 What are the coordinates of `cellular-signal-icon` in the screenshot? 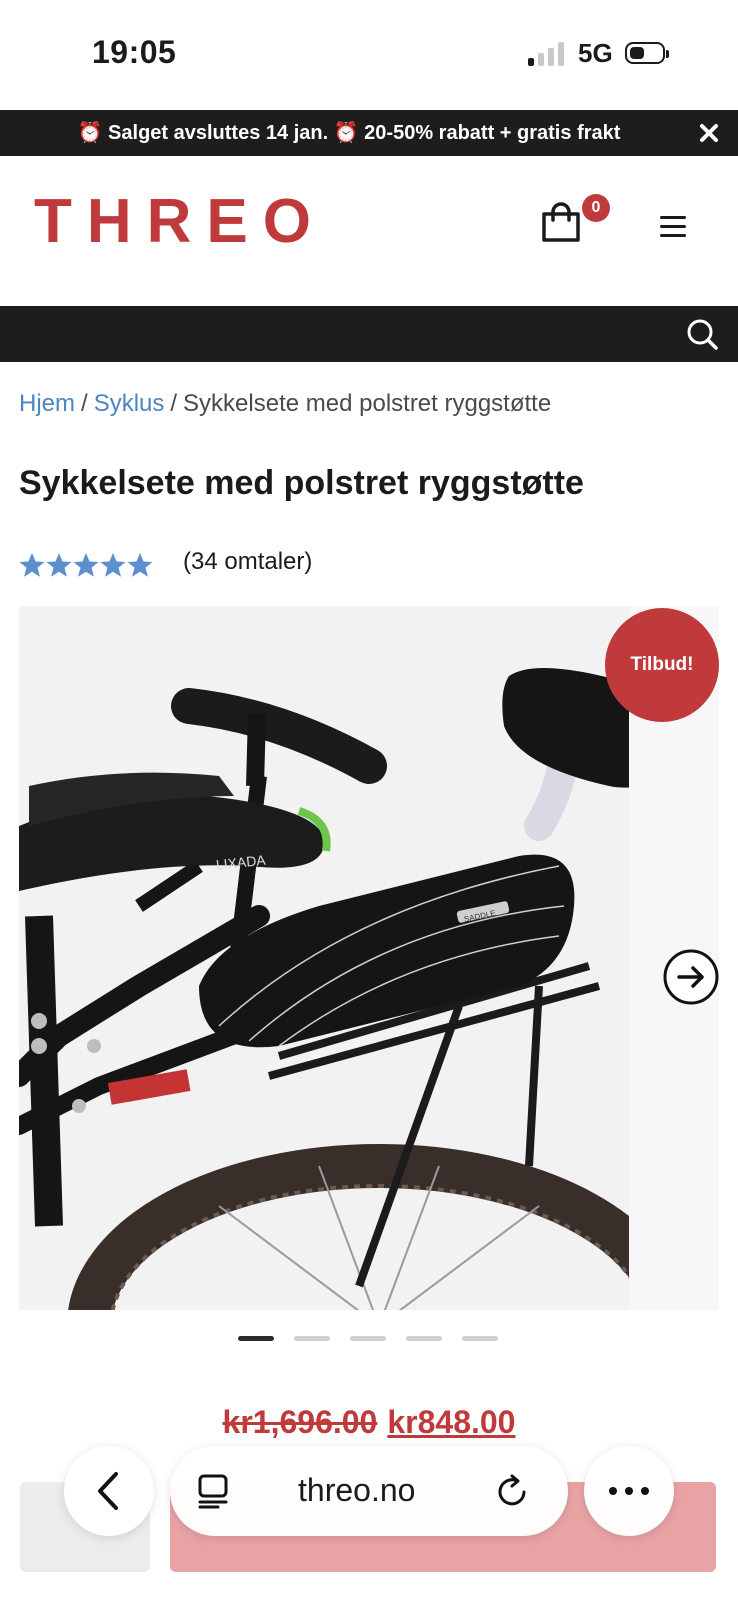 It's located at (547, 54).